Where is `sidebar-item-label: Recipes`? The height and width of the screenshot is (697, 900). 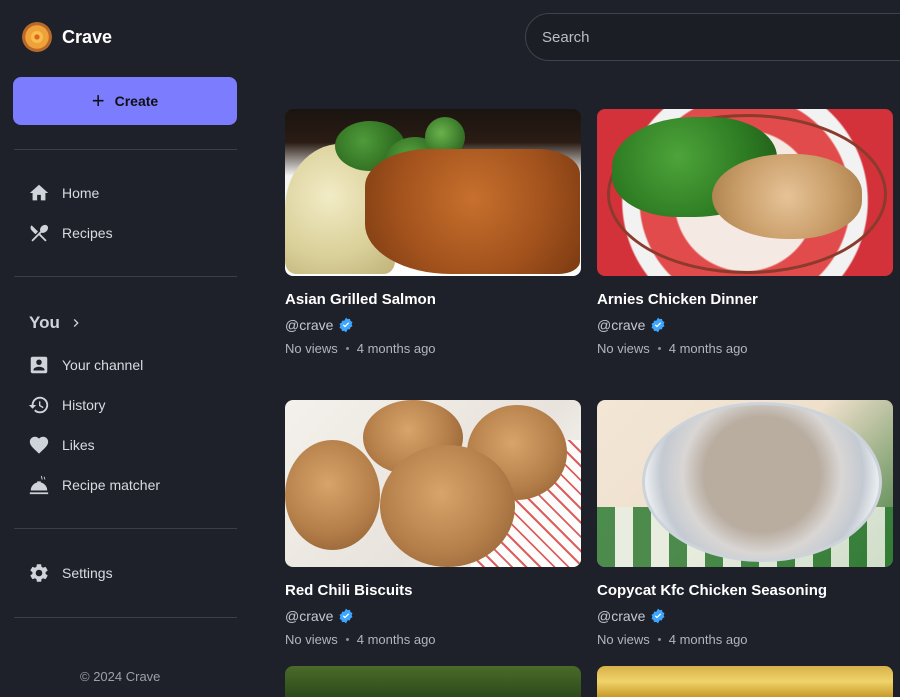
sidebar-item-label: Recipes is located at coordinates (87, 233).